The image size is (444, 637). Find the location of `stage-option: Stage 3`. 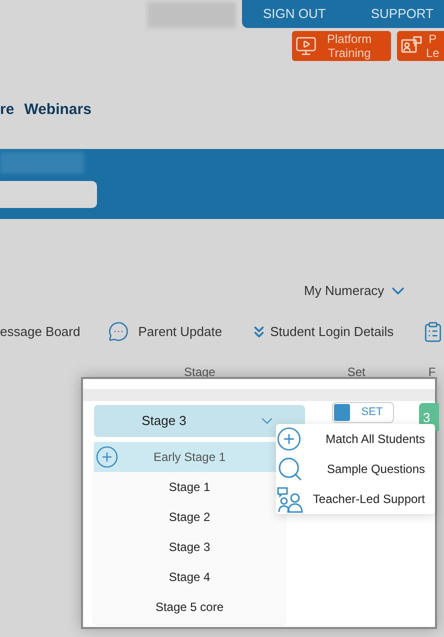

stage-option: Stage 3 is located at coordinates (189, 547).